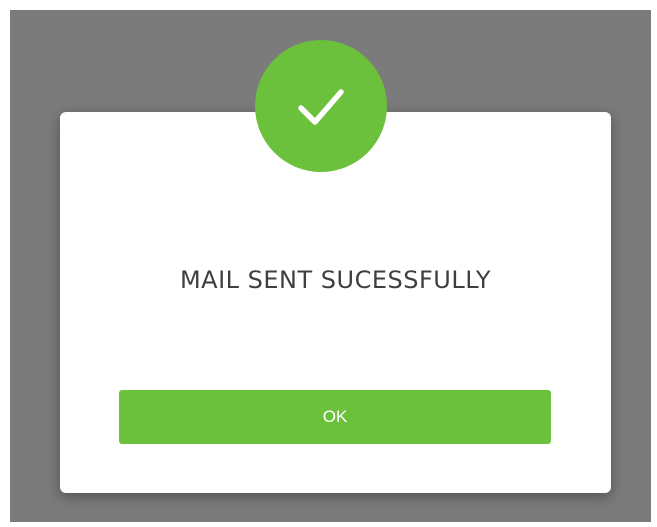 This screenshot has width=657, height=527. Describe the element at coordinates (335, 417) in the screenshot. I see `ok-button: OK` at that location.